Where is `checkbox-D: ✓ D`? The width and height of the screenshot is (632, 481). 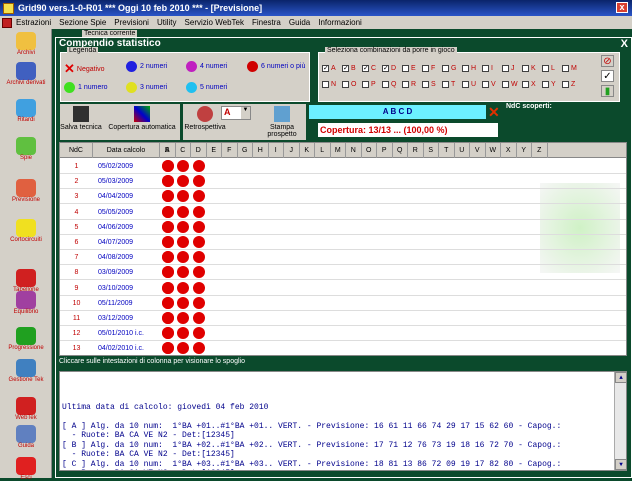 checkbox-D: ✓ D is located at coordinates (389, 68).